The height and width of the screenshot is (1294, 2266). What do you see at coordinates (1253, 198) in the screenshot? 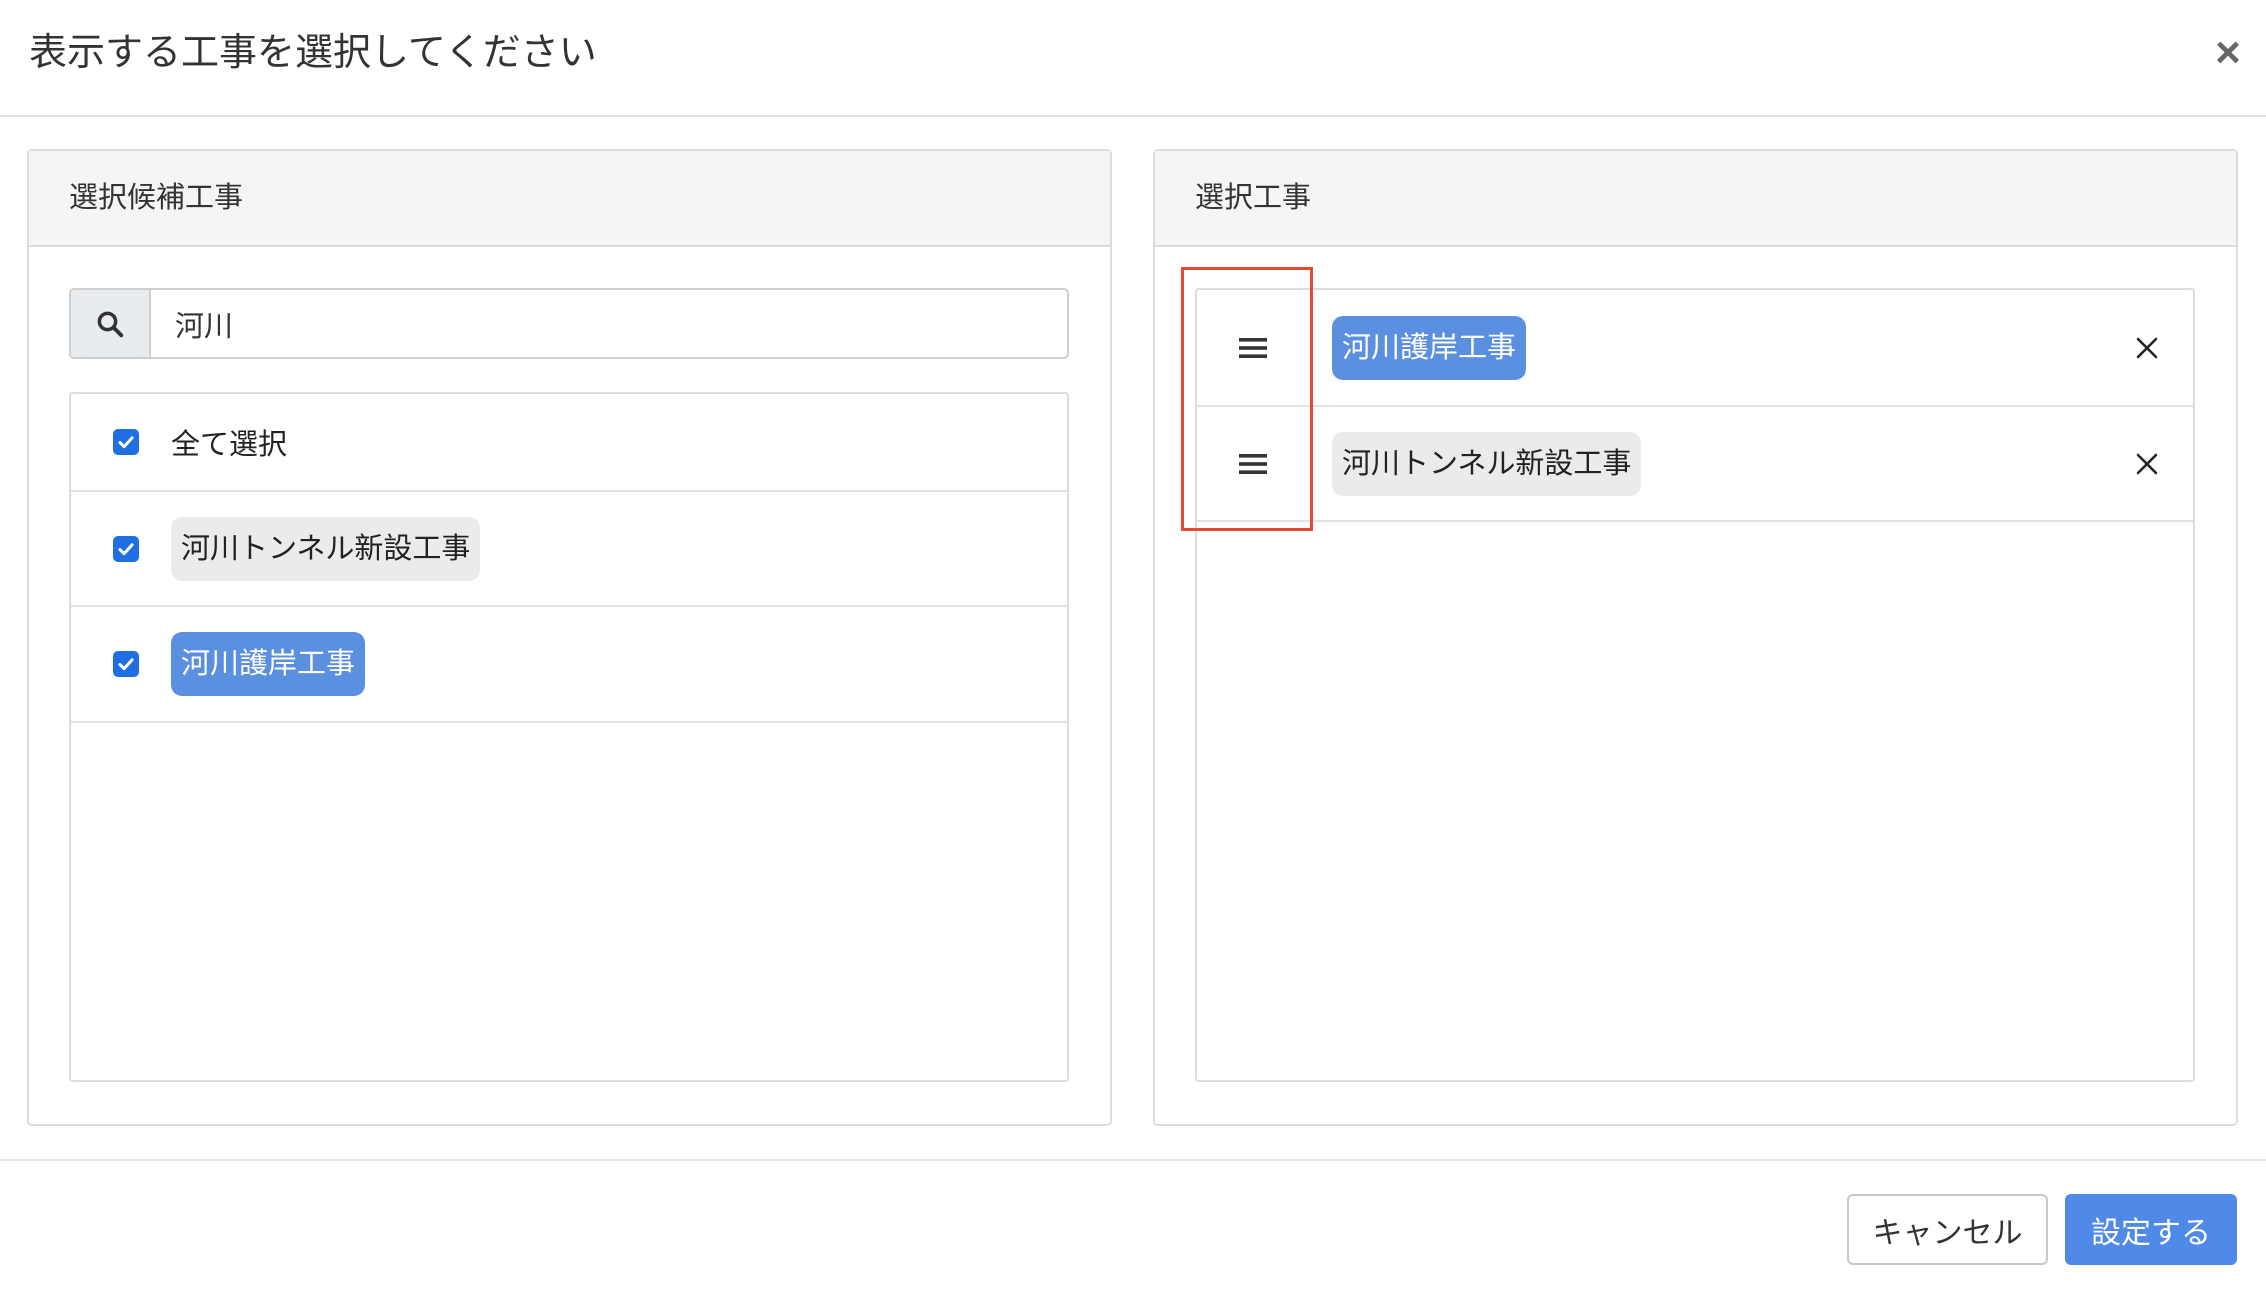
I see `selected-panel-title: 選択工事` at bounding box center [1253, 198].